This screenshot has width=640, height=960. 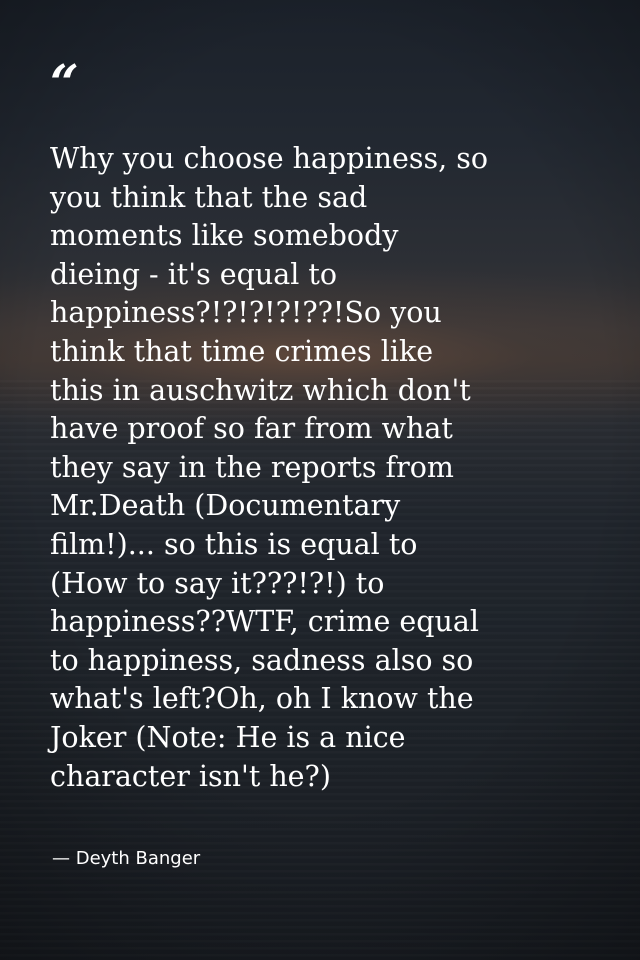 What do you see at coordinates (126, 858) in the screenshot?
I see `quote-author: — Deyth Banger` at bounding box center [126, 858].